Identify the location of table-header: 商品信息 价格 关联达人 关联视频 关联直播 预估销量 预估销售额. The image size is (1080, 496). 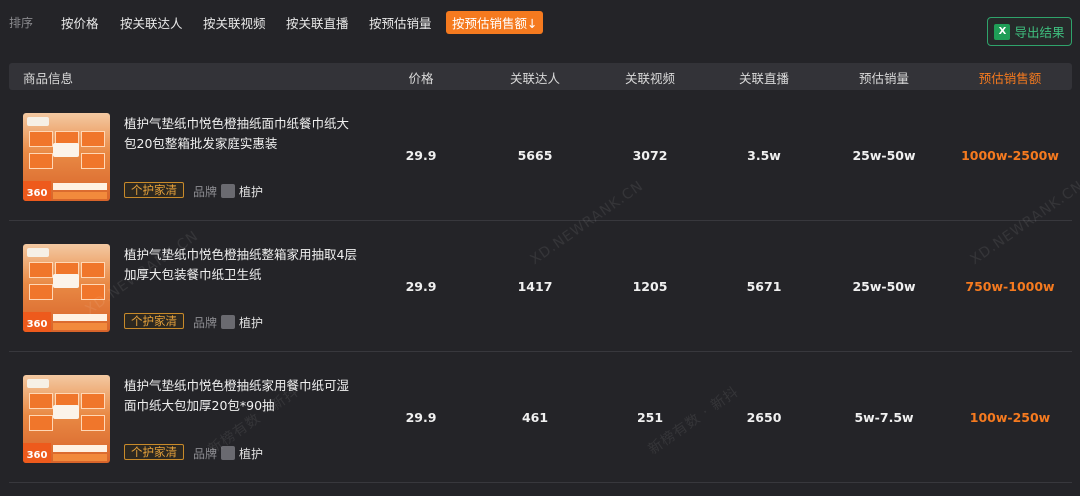
(540, 76).